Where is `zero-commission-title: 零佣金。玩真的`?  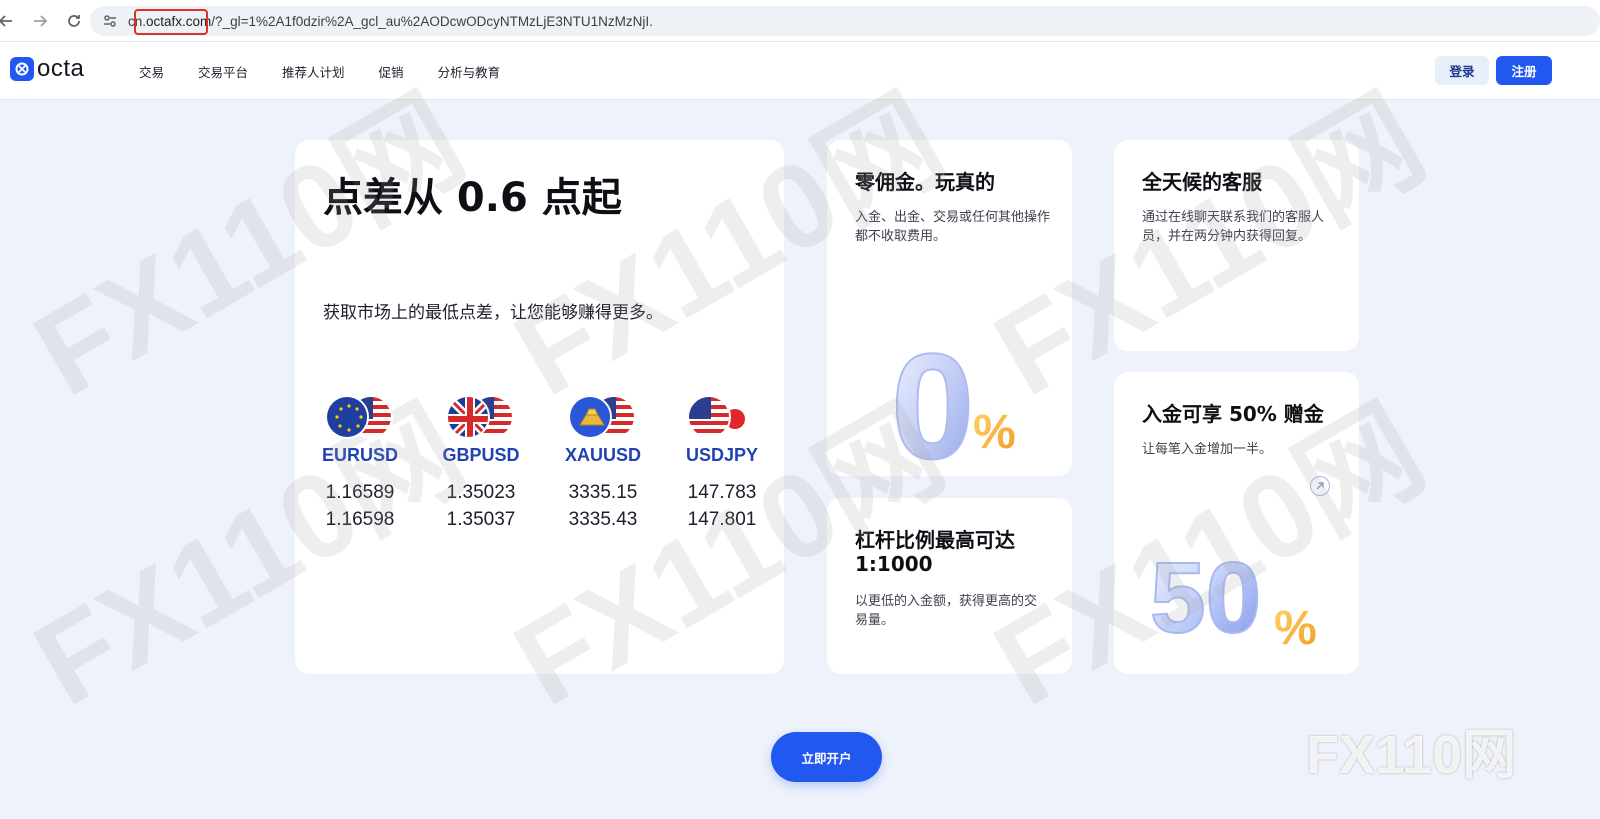 zero-commission-title: 零佣金。玩真的 is located at coordinates (925, 182).